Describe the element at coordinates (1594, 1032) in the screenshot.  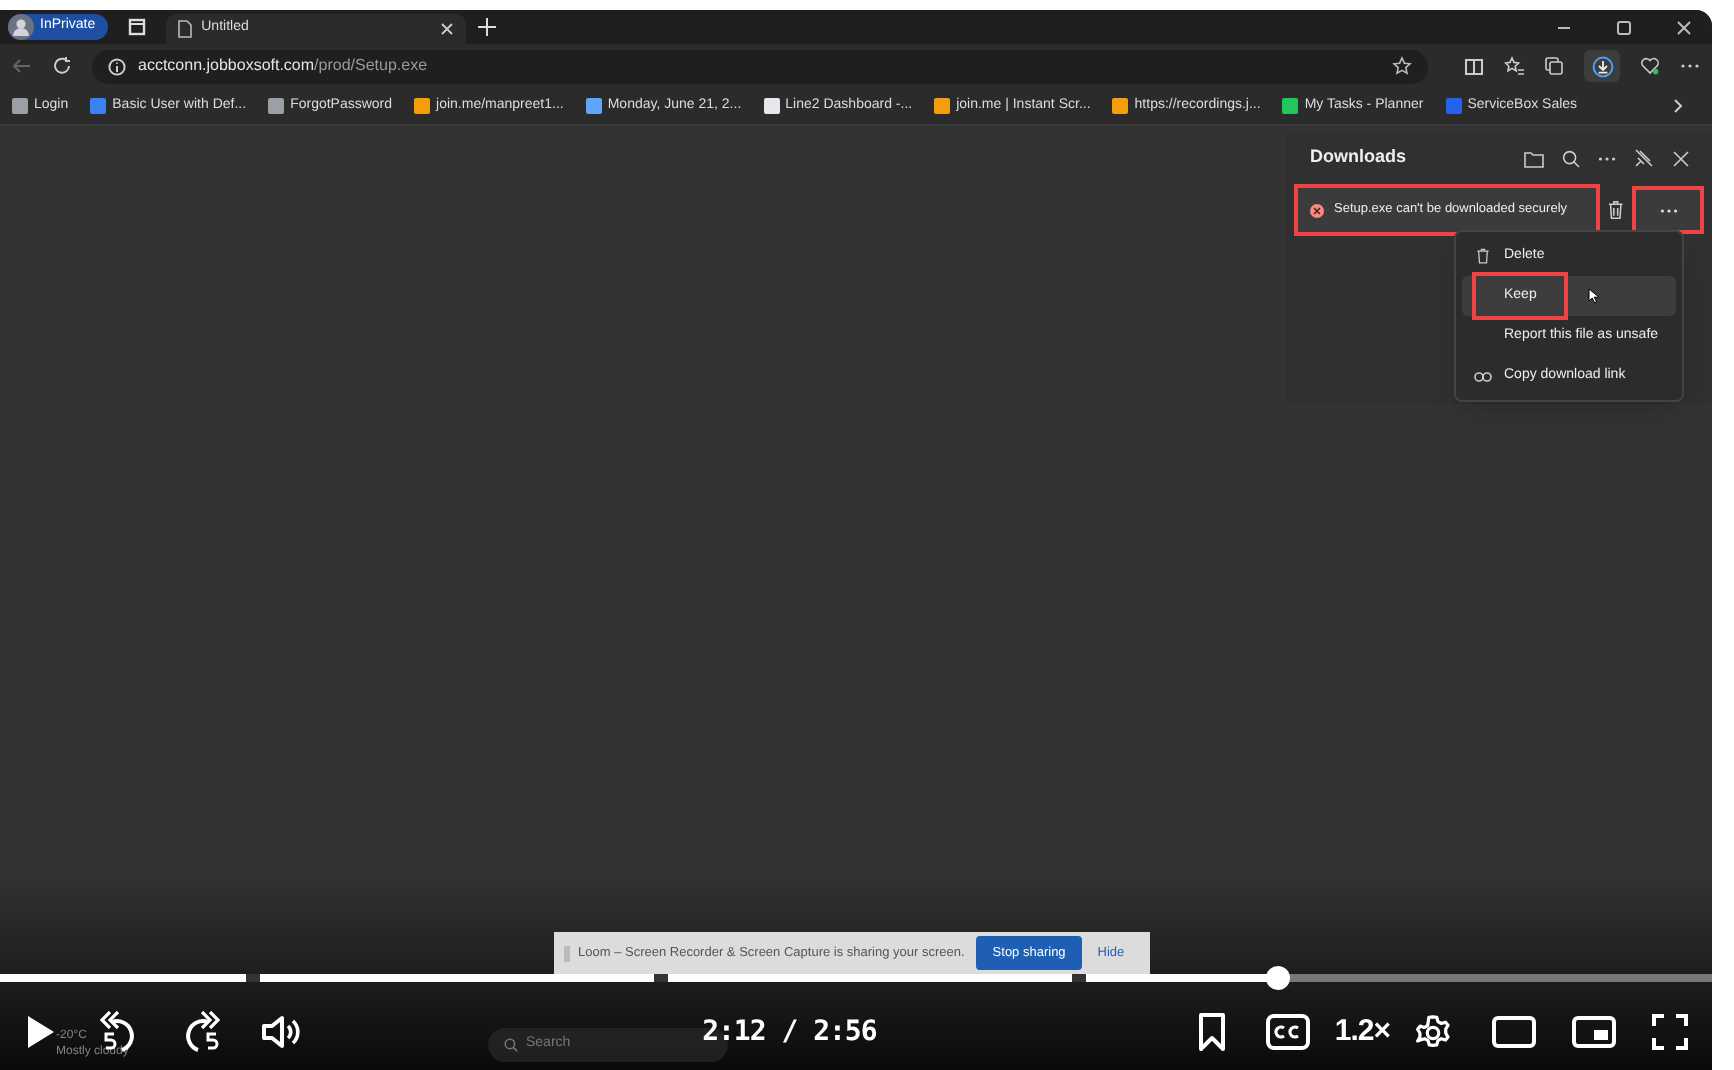
I see `miniplayer-icon` at that location.